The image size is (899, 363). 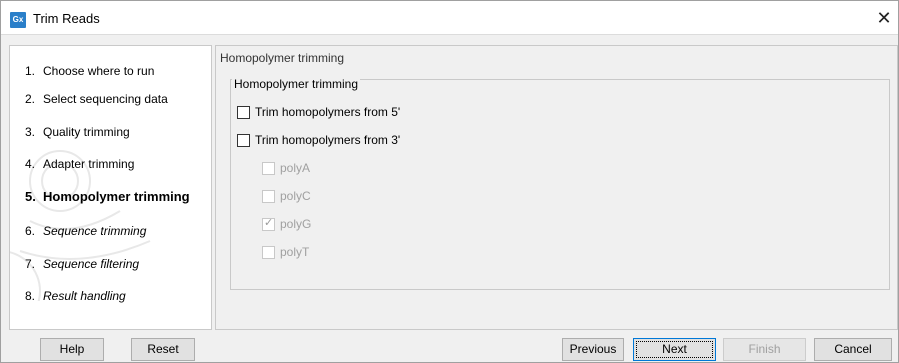 I want to click on next-button-label: Next, so click(x=674, y=349).